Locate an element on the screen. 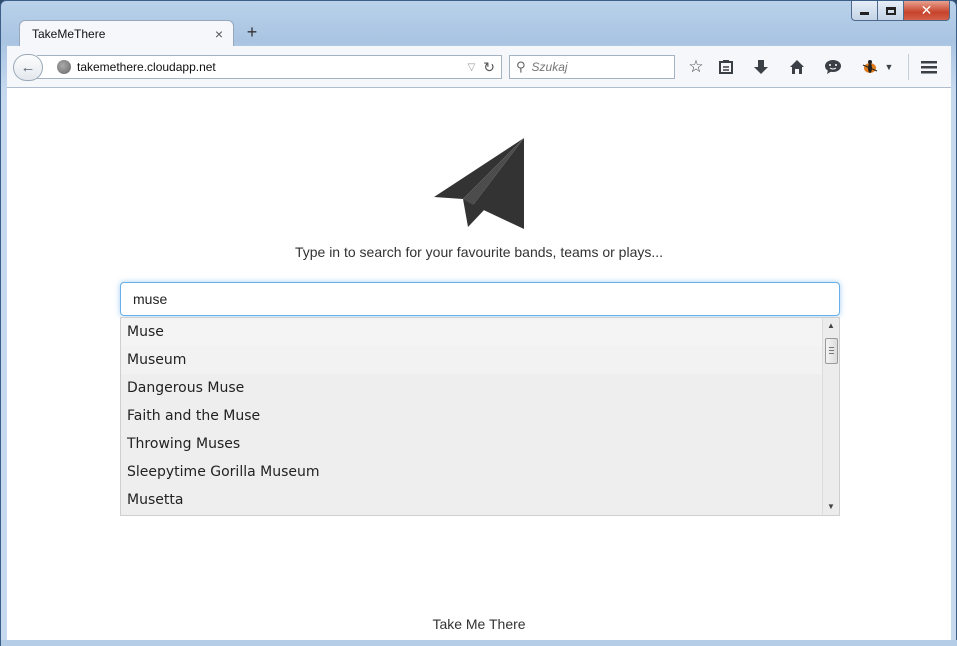  suggestion-item: Sleepytime Gorilla Museum is located at coordinates (472, 472).